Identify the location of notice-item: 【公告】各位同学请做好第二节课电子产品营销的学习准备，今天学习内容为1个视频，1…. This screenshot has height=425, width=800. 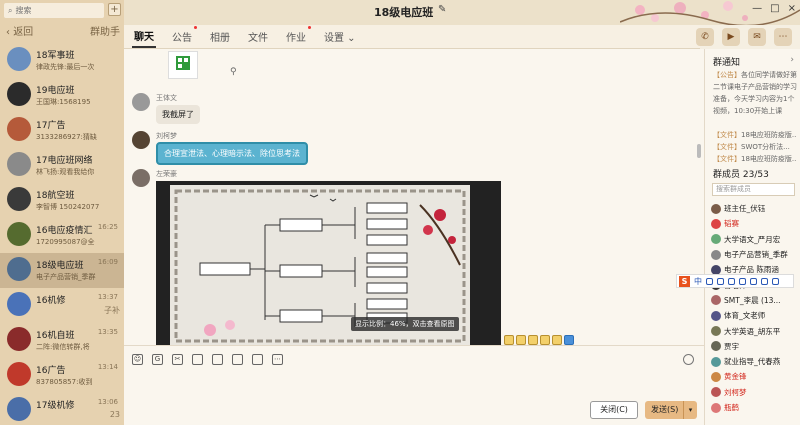
(755, 99).